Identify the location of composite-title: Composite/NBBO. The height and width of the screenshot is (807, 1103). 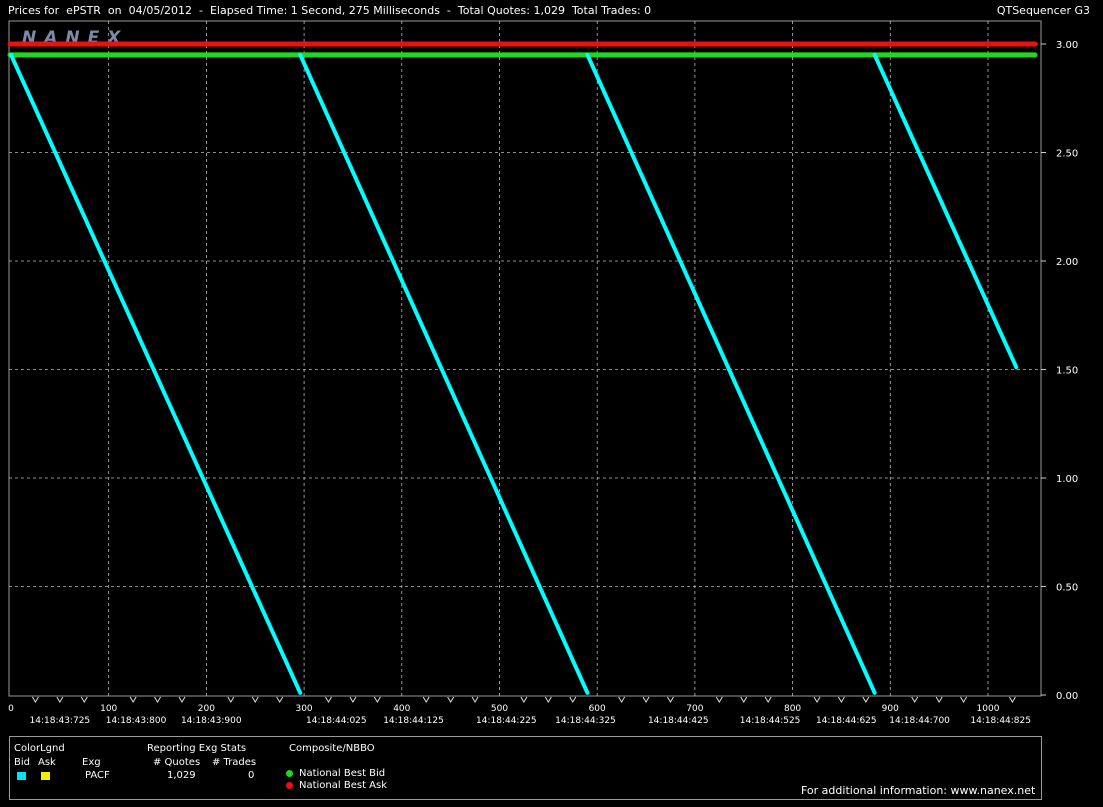
(332, 748).